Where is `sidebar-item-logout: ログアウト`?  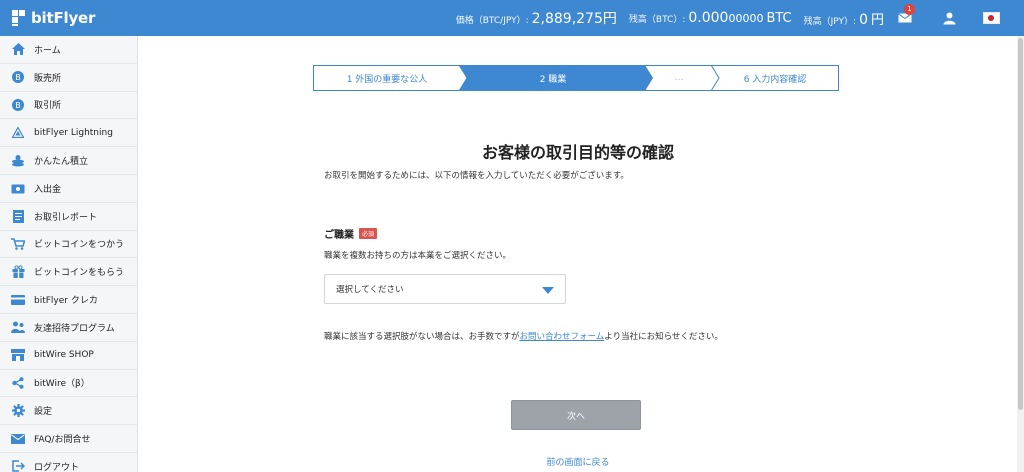 sidebar-item-logout: ログアウト is located at coordinates (68, 462).